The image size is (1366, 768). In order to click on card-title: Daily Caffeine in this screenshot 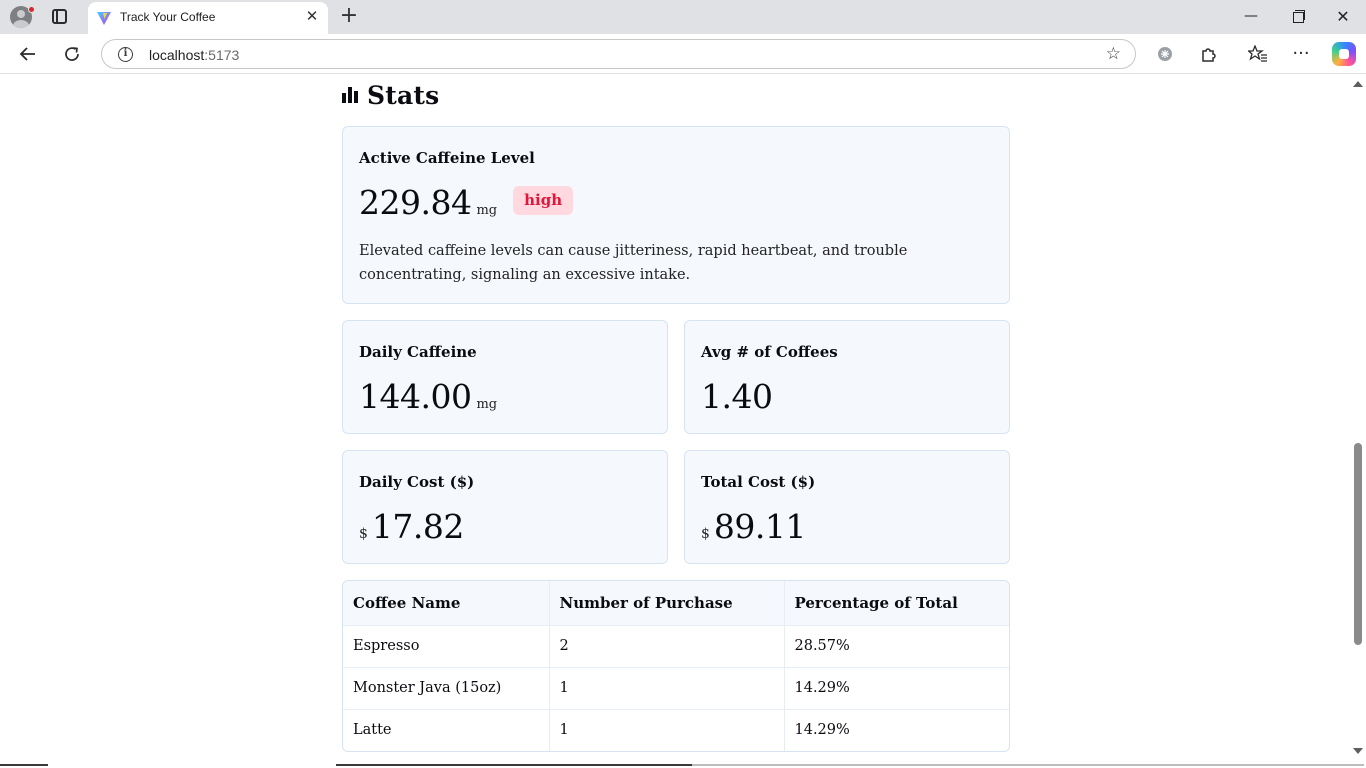, I will do `click(418, 352)`.